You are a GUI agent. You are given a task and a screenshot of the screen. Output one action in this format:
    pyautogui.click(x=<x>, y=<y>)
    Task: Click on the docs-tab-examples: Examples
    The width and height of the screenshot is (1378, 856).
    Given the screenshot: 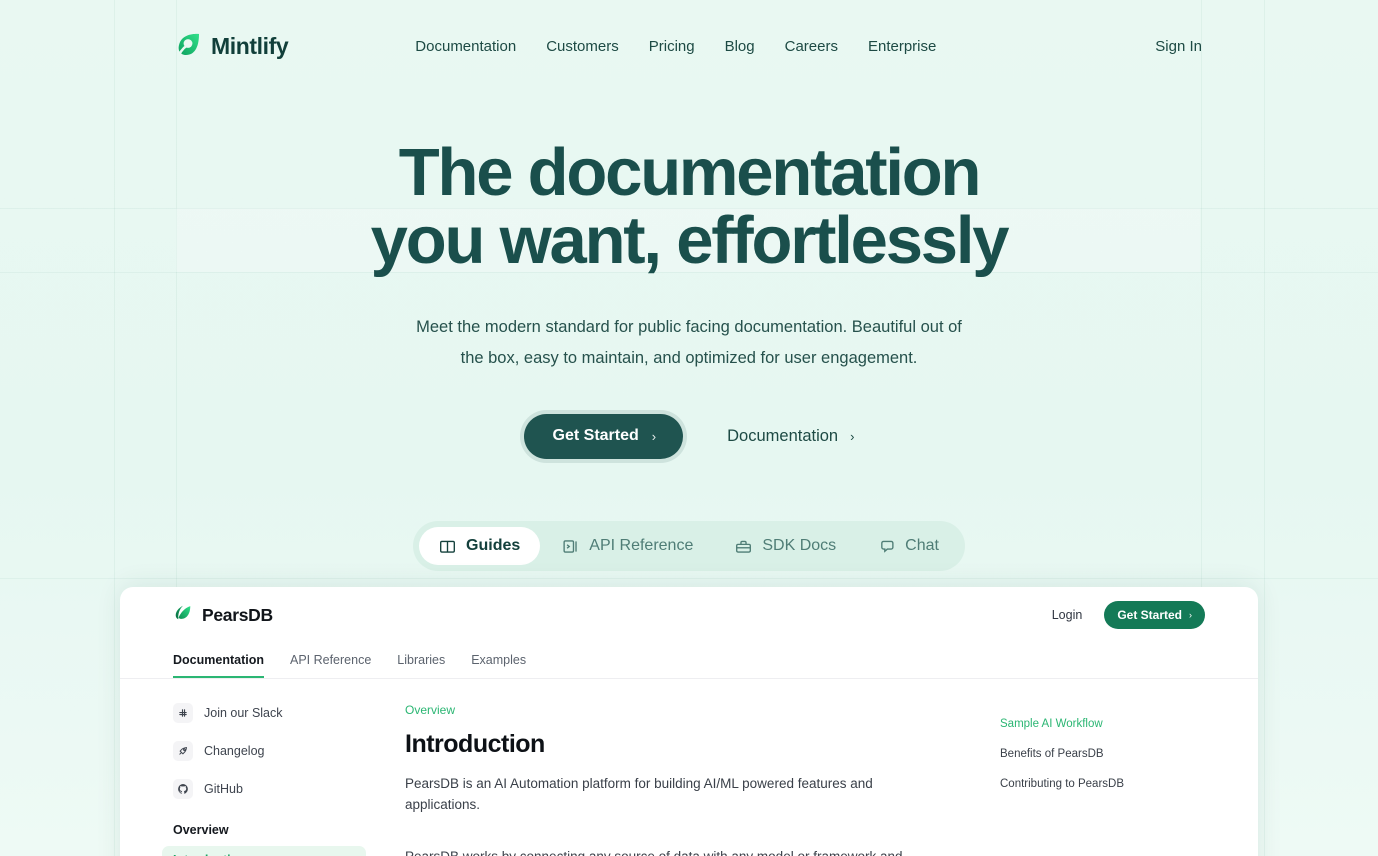 What is the action you would take?
    pyautogui.click(x=498, y=665)
    